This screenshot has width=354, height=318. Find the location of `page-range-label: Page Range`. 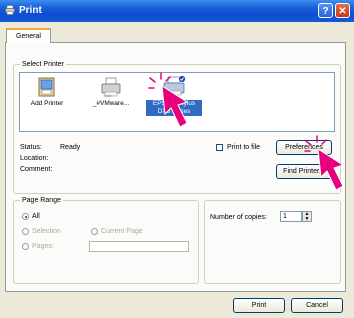

page-range-label: Page Range is located at coordinates (41, 200).